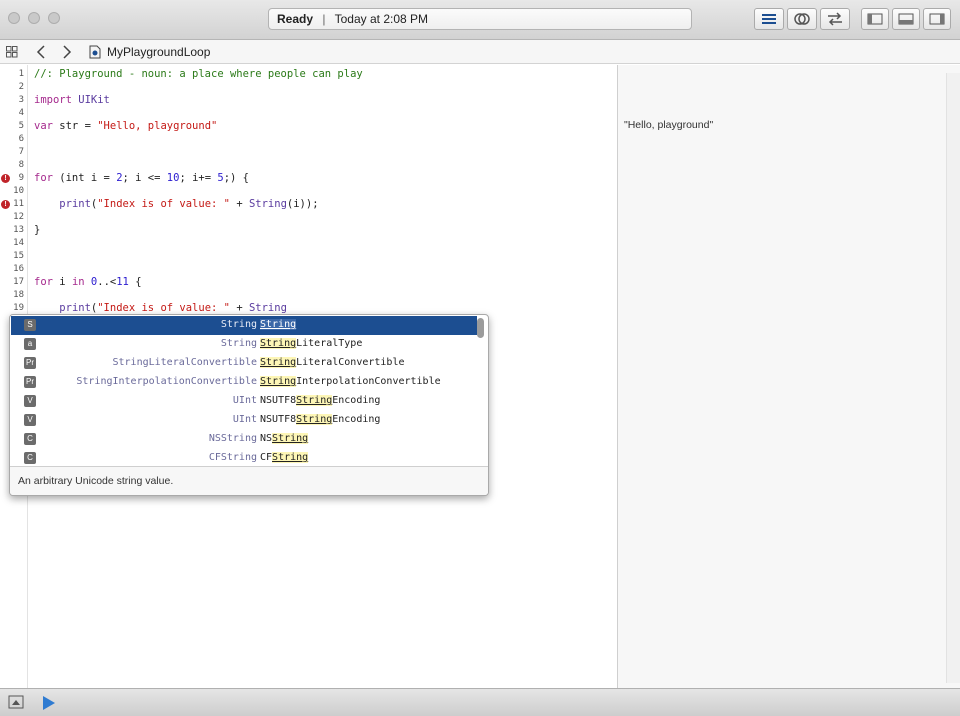 This screenshot has width=960, height=716. I want to click on standard-editor-button, so click(769, 19).